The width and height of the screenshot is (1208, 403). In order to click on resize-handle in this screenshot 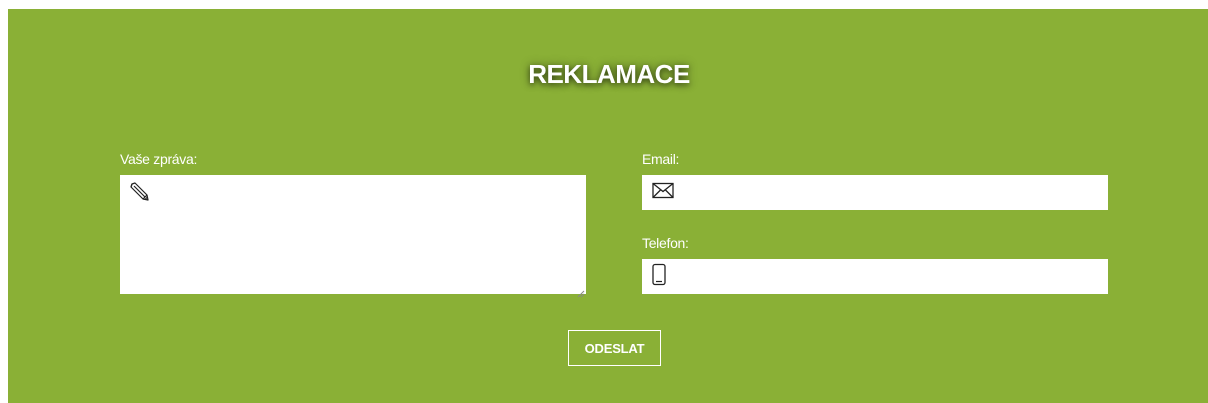, I will do `click(581, 291)`.